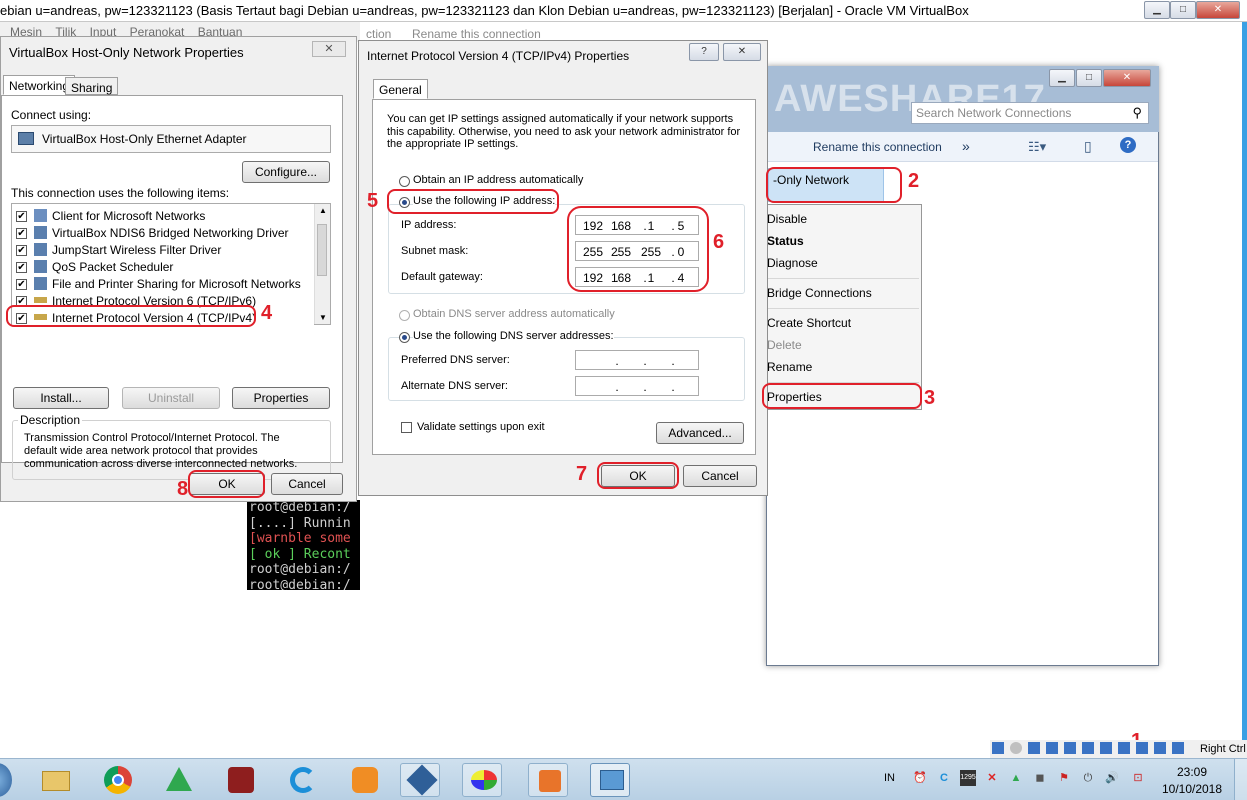  Describe the element at coordinates (163, 250) in the screenshot. I see `list-item: ✔ JumpStart Wireless Filter Driver` at that location.